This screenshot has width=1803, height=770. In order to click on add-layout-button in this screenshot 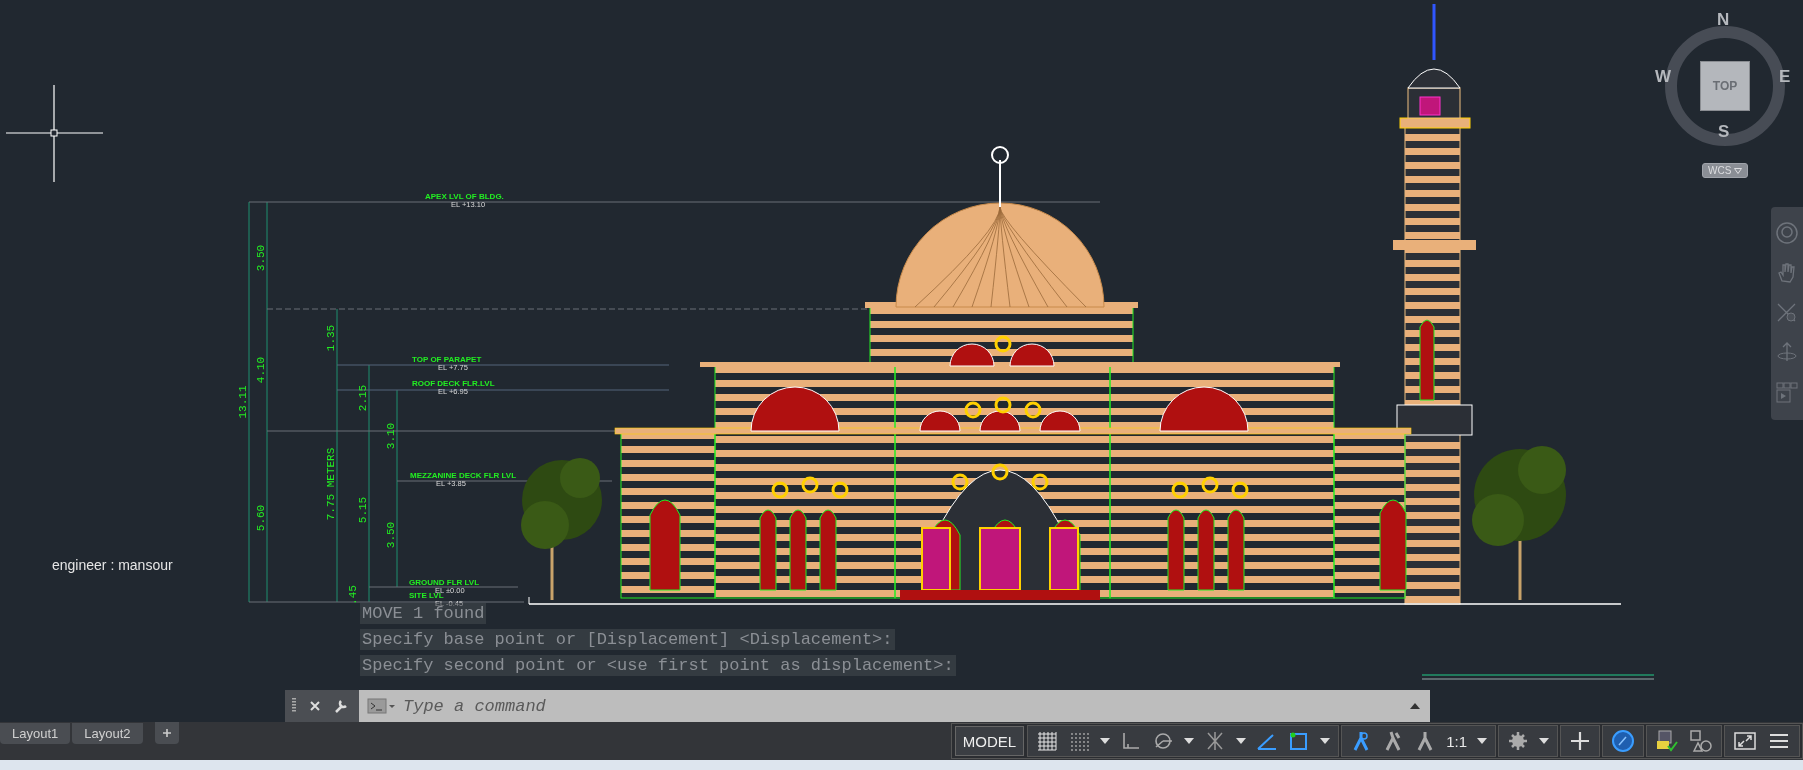, I will do `click(166, 733)`.